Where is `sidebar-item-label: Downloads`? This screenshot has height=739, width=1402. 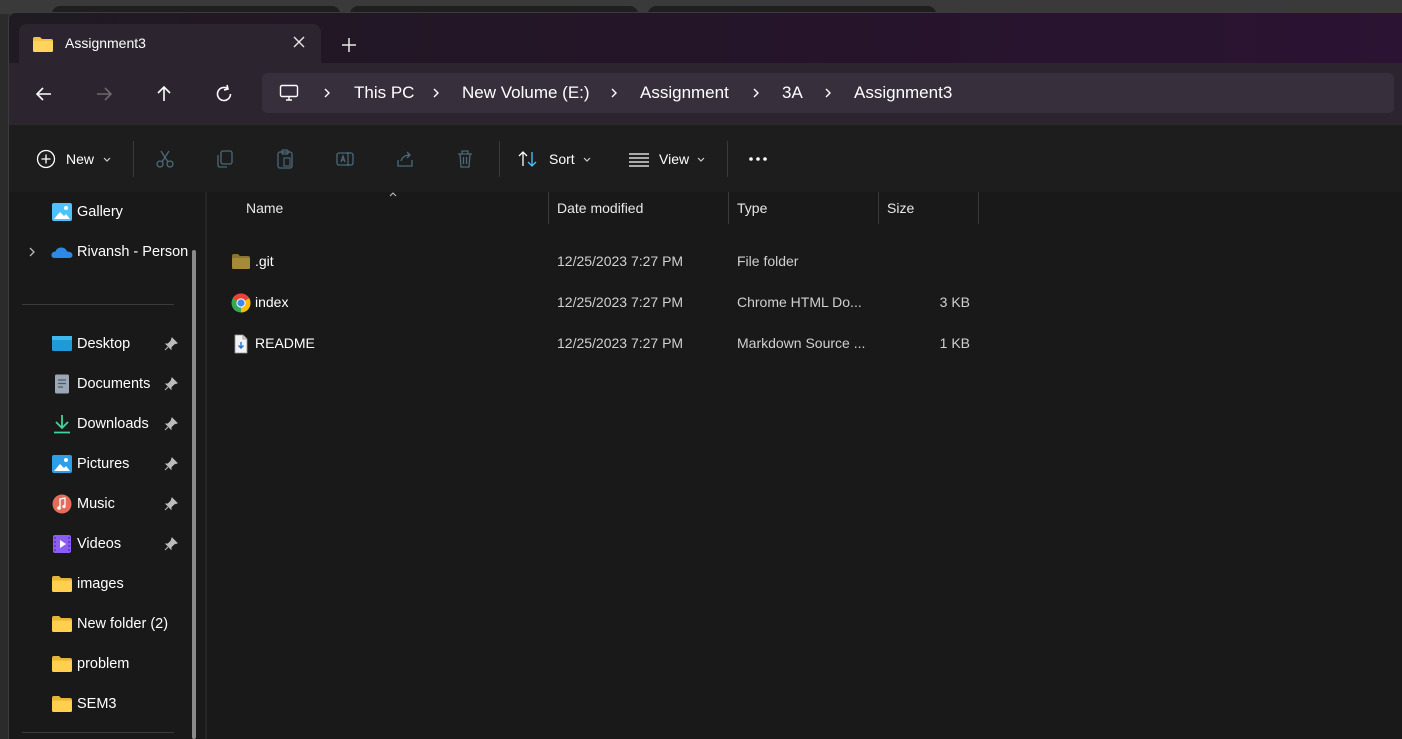 sidebar-item-label: Downloads is located at coordinates (113, 424).